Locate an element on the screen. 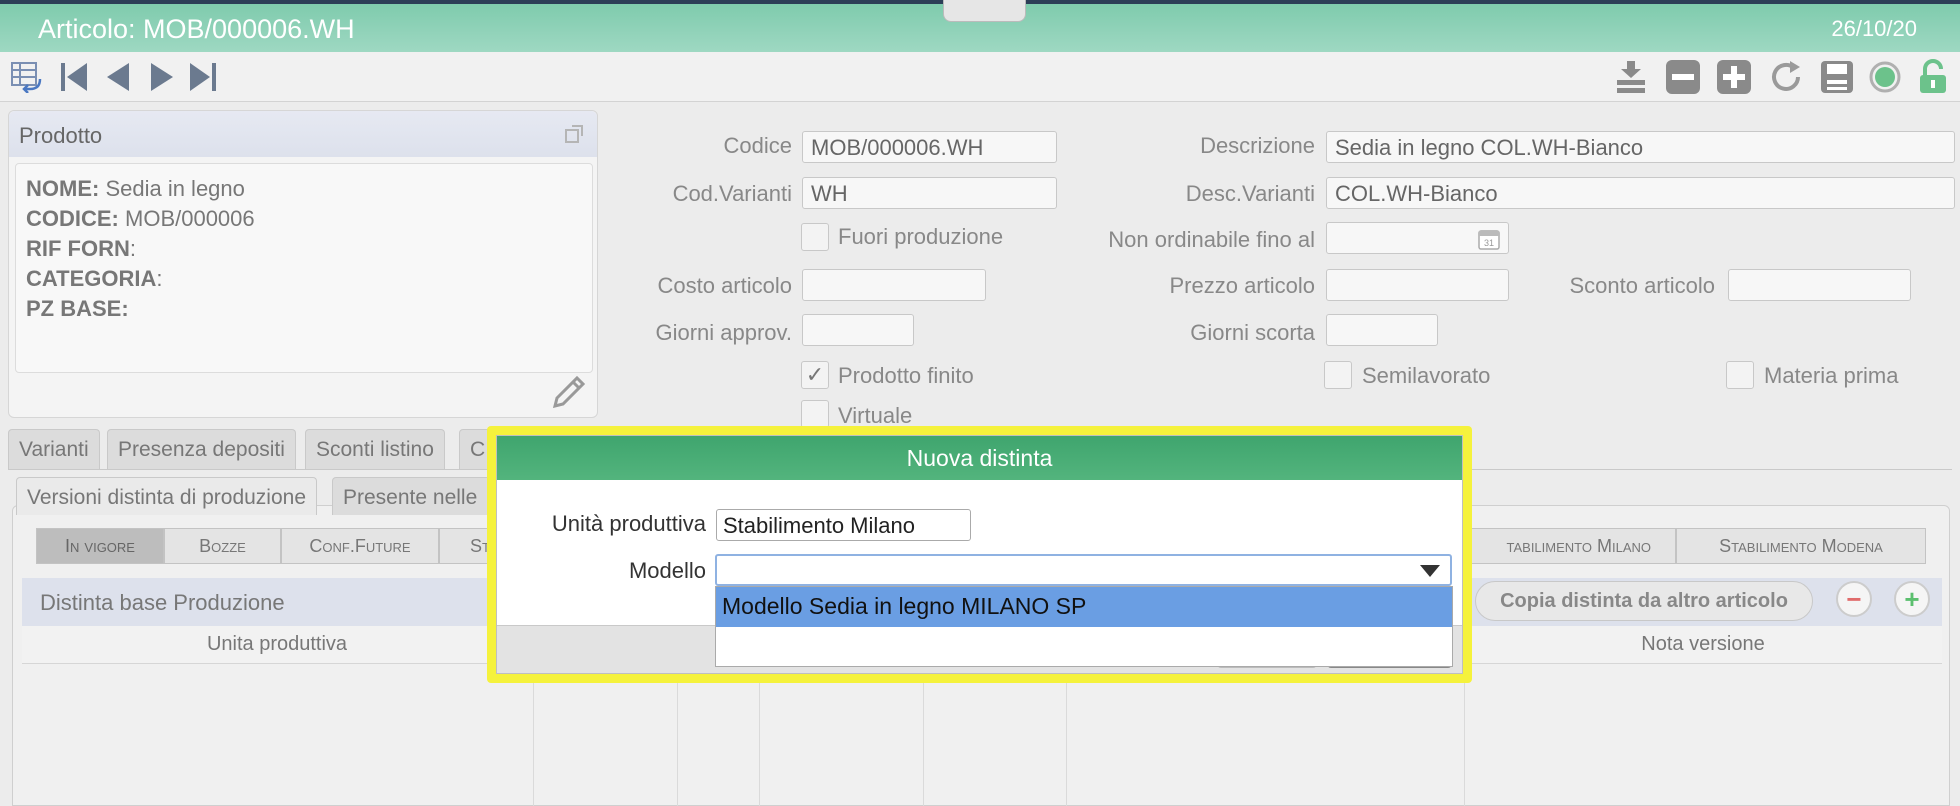  prodotto-line: NOME: Sedia in legno is located at coordinates (135, 188).